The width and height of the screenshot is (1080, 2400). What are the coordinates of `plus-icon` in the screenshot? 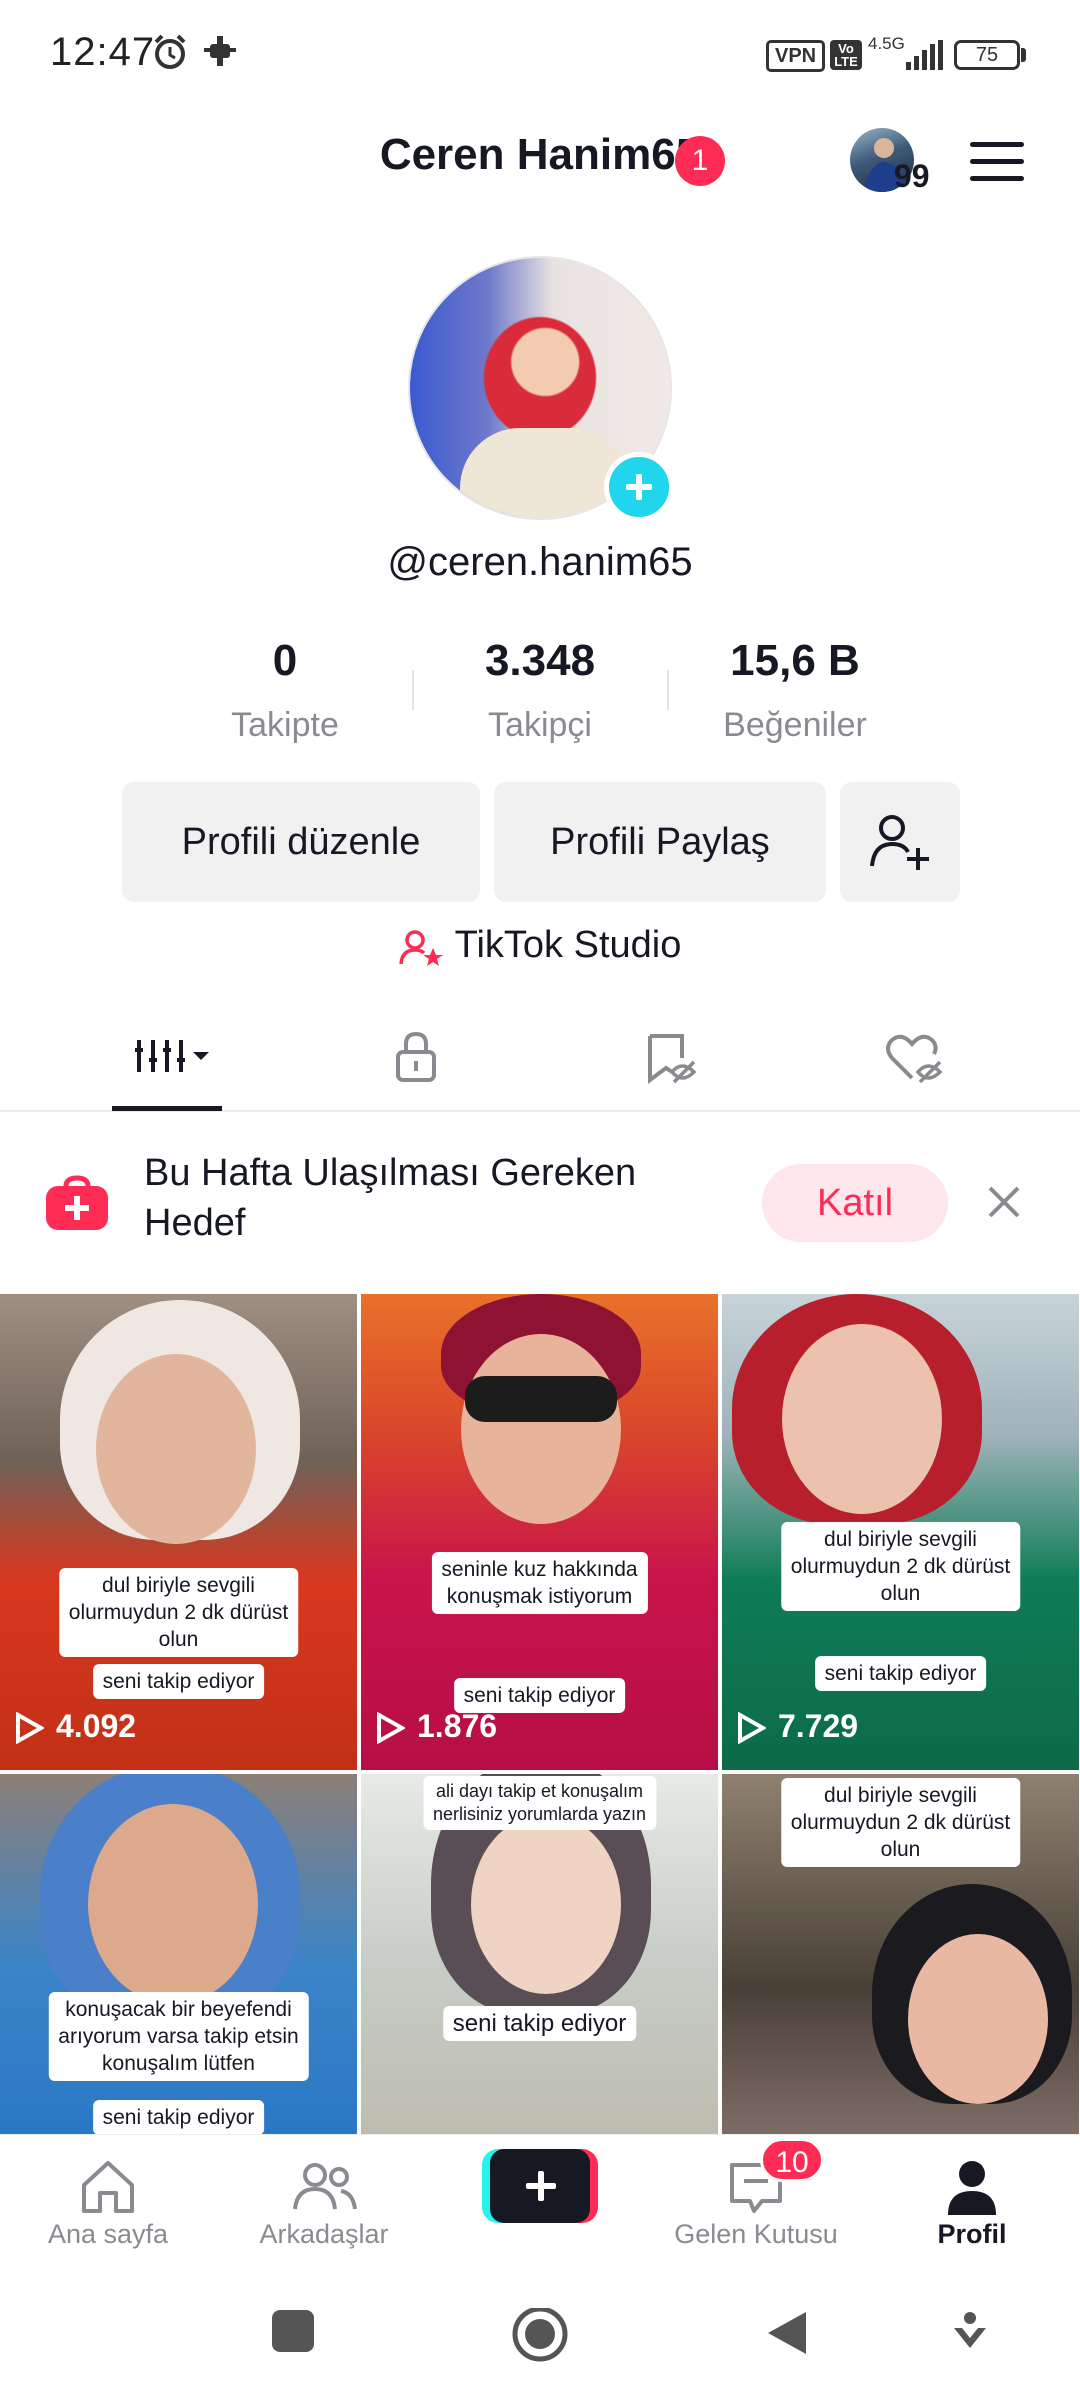 It's located at (540, 2186).